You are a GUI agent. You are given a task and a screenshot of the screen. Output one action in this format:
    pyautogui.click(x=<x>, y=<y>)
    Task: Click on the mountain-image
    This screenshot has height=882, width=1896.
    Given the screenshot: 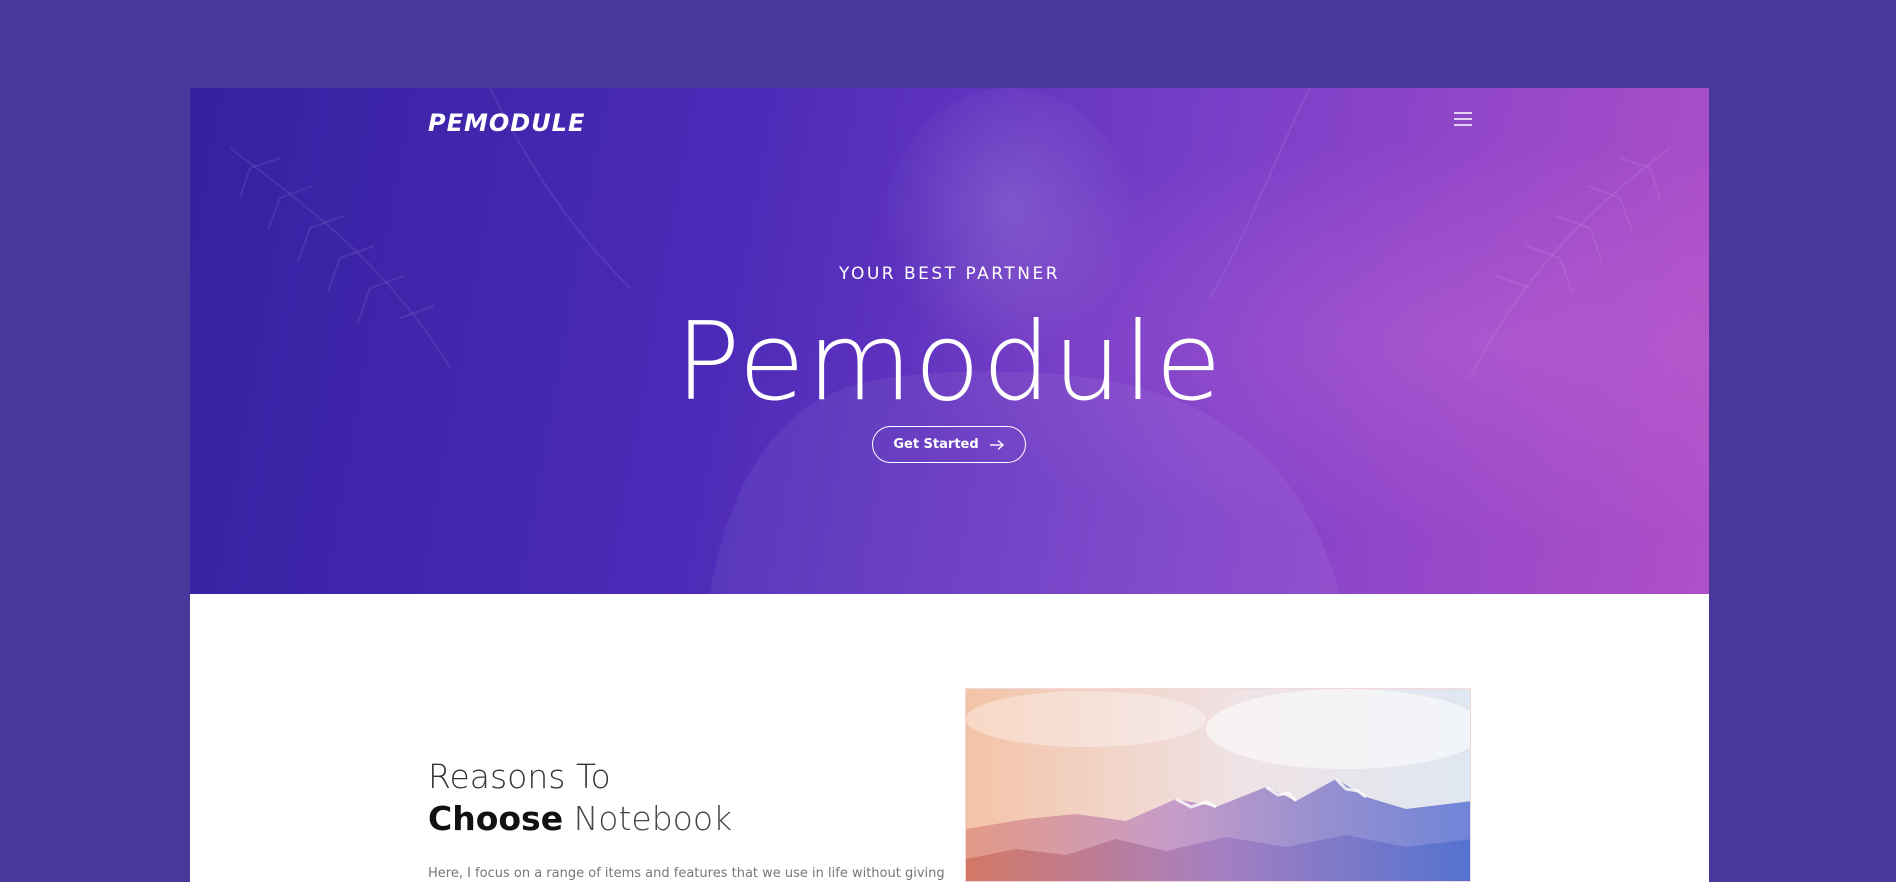 What is the action you would take?
    pyautogui.click(x=1218, y=785)
    